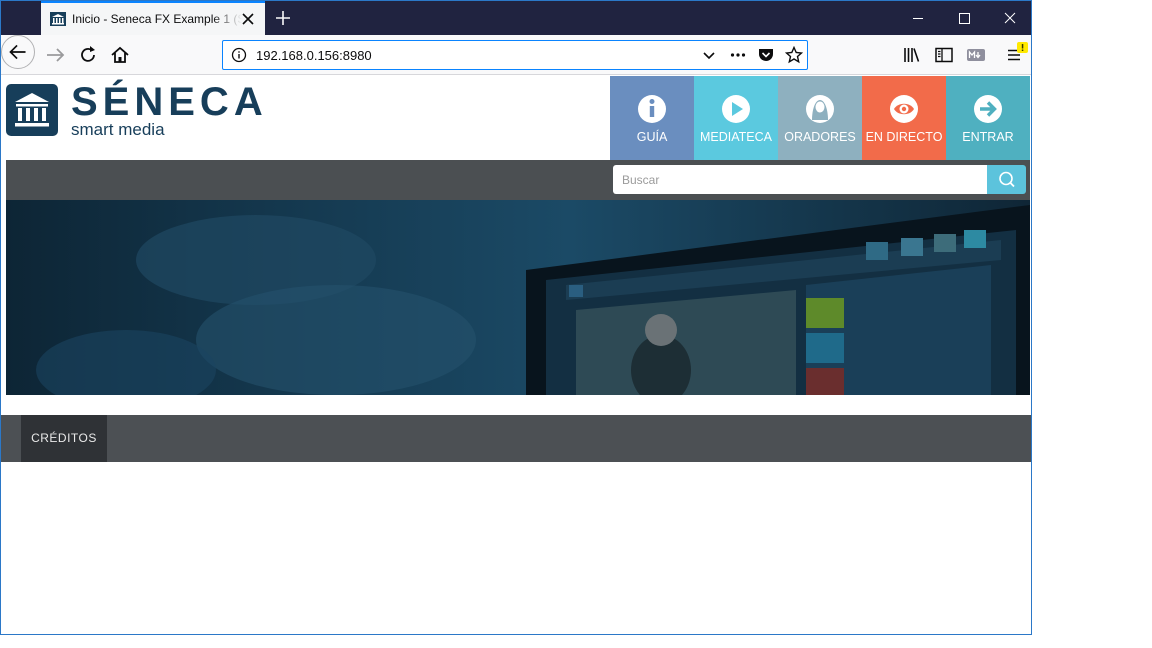 The width and height of the screenshot is (1152, 648). What do you see at coordinates (736, 109) in the screenshot?
I see `play-icon` at bounding box center [736, 109].